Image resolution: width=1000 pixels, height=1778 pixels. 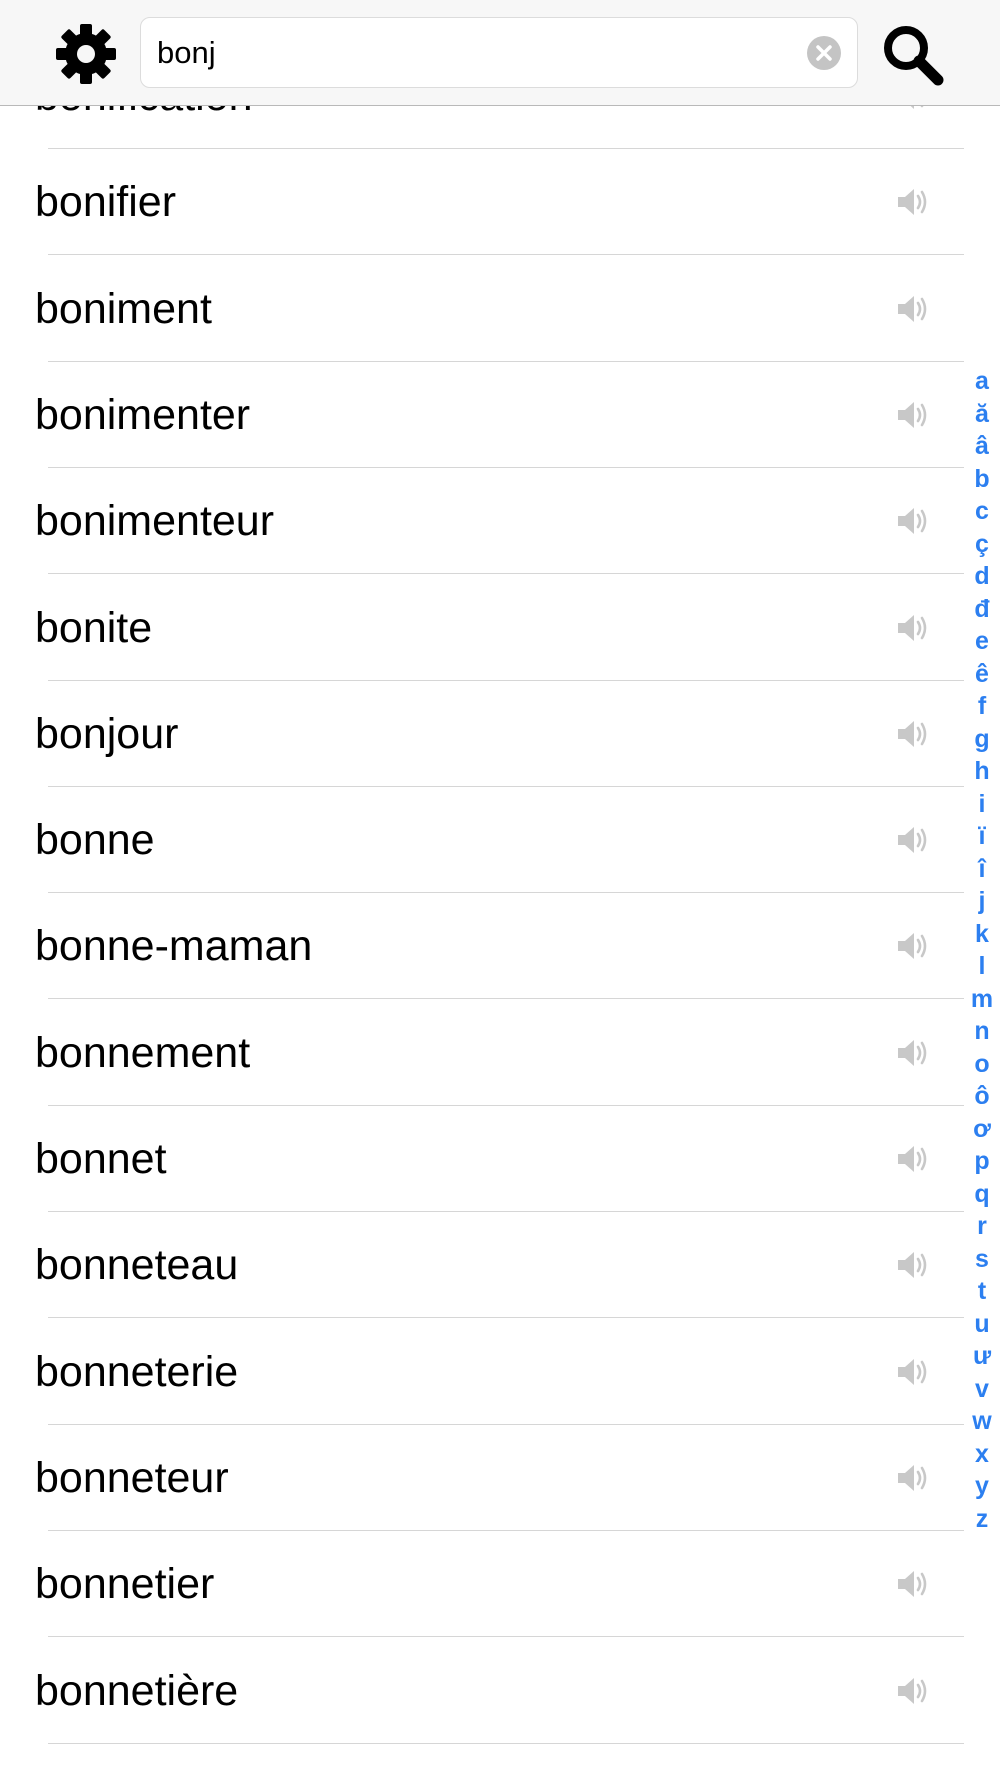 I want to click on word-label: bonnetière, so click(x=137, y=1690).